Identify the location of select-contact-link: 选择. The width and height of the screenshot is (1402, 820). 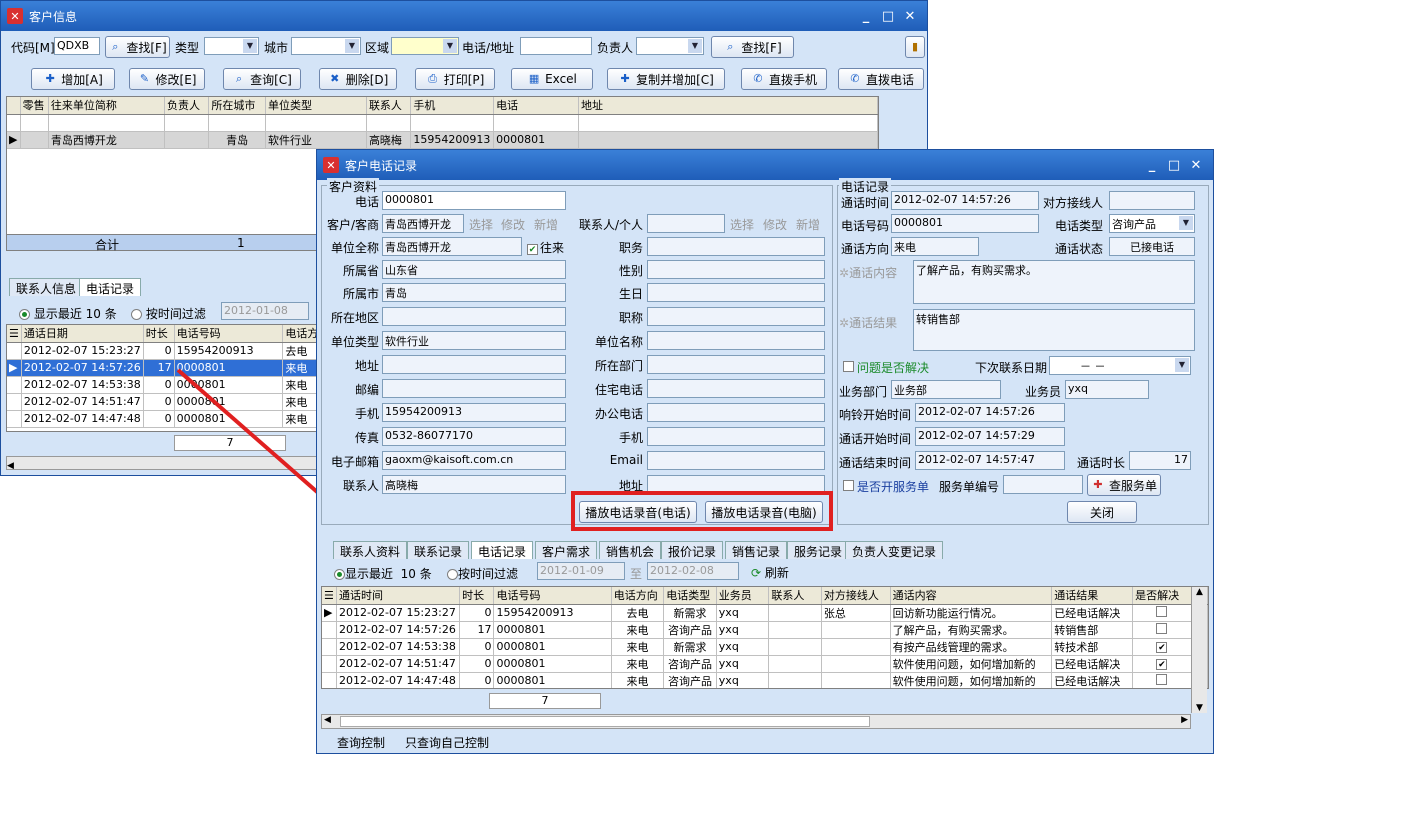
(742, 224).